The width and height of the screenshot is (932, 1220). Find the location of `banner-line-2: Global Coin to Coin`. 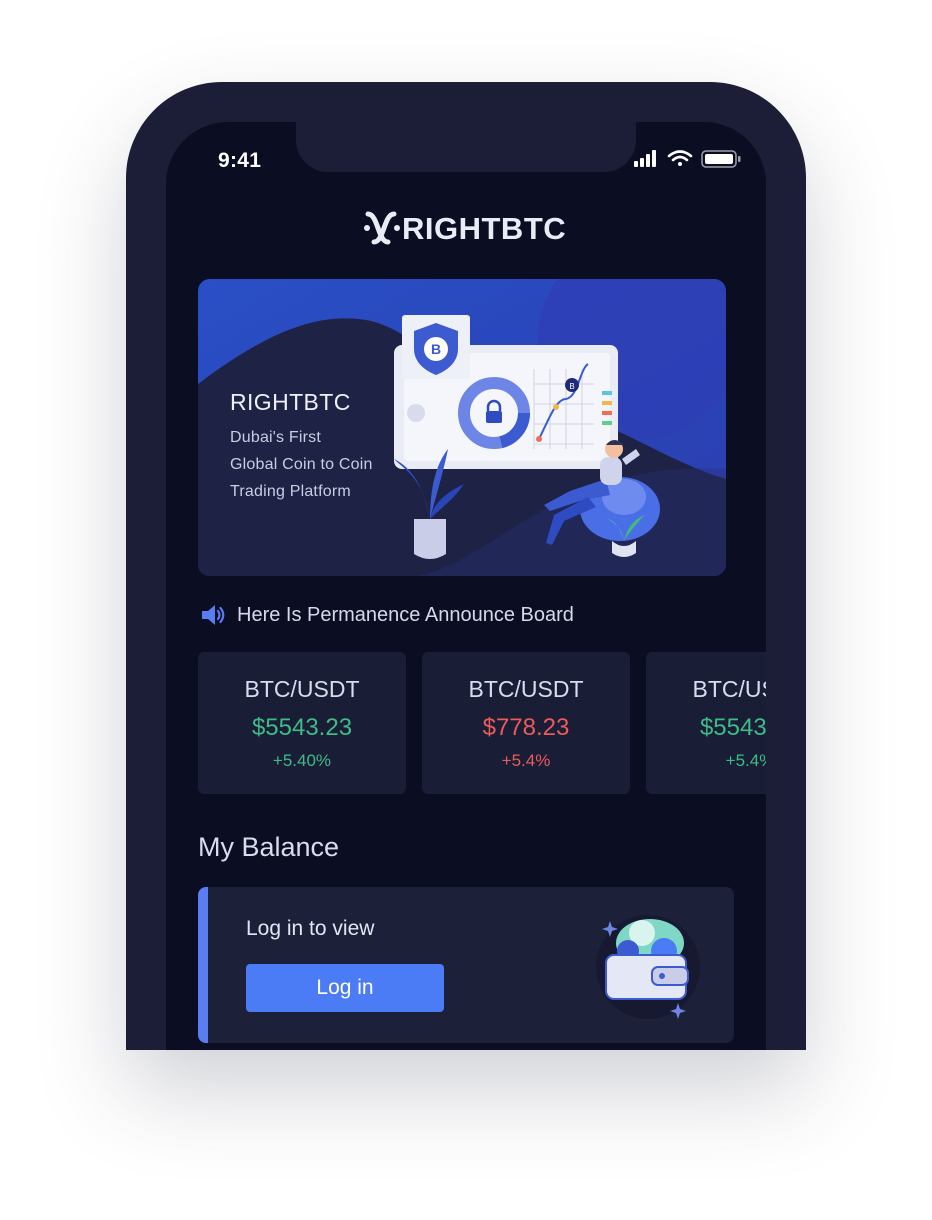

banner-line-2: Global Coin to Coin is located at coordinates (301, 464).